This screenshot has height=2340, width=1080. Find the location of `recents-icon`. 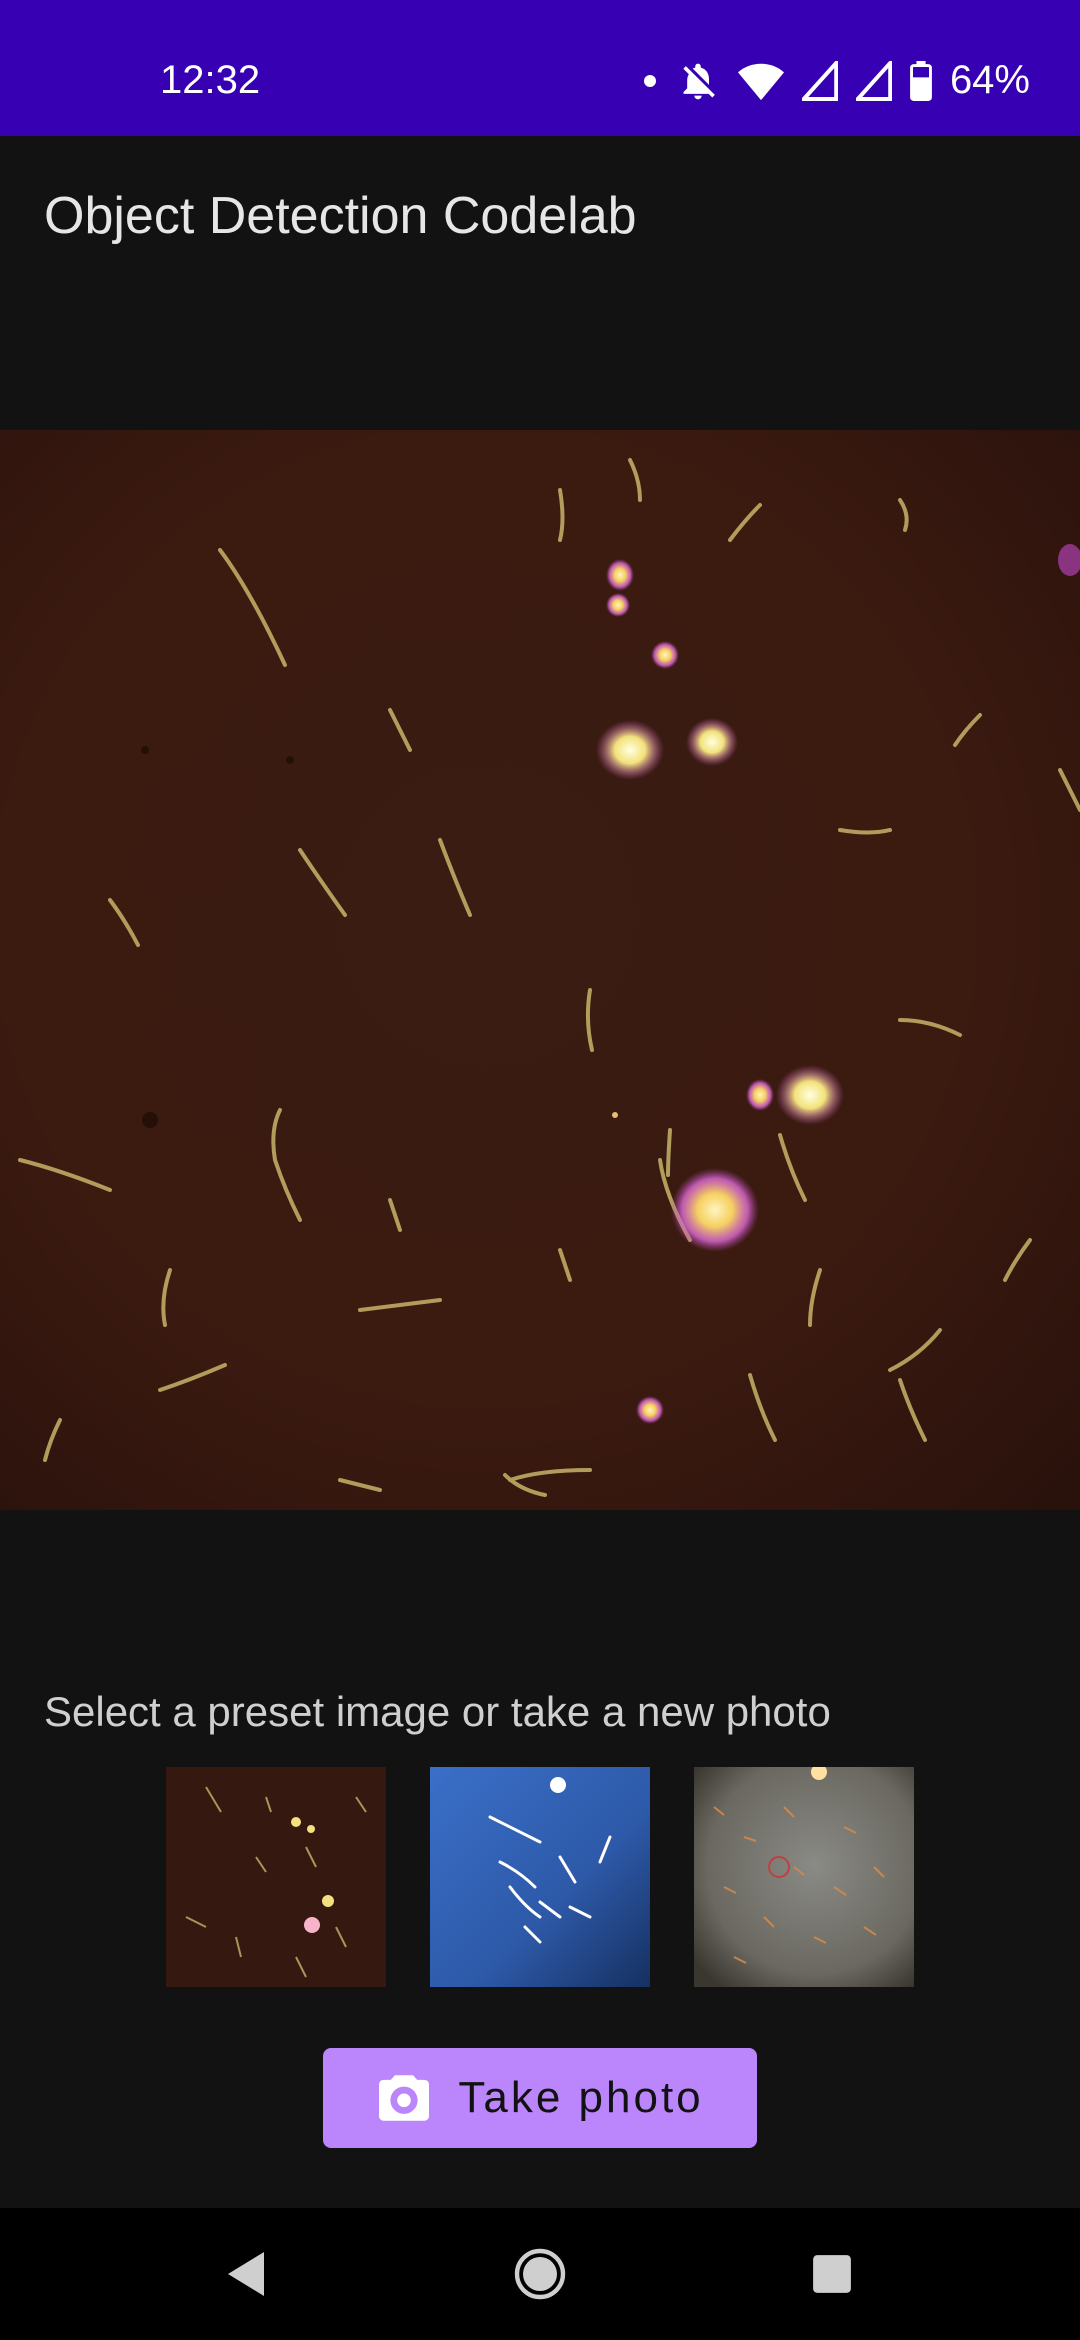

recents-icon is located at coordinates (832, 2274).